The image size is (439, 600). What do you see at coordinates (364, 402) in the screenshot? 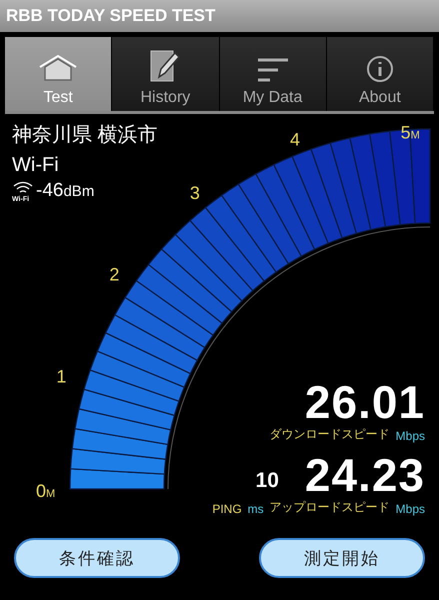
I see `download-speed-value: 26.01` at bounding box center [364, 402].